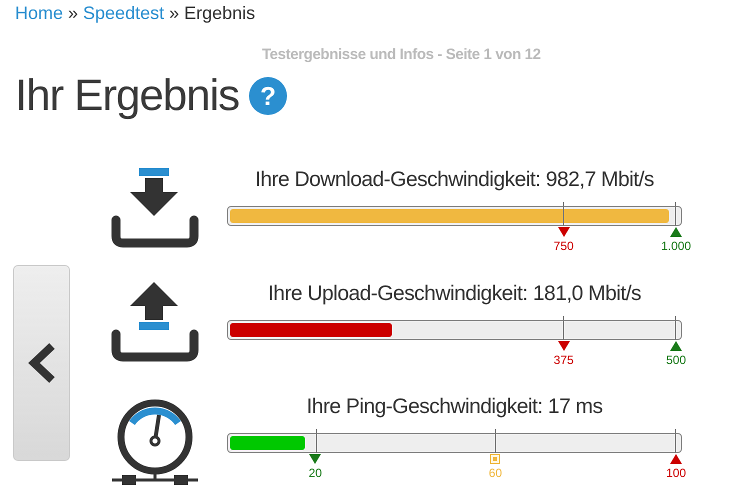 This screenshot has width=737, height=496. Describe the element at coordinates (39, 13) in the screenshot. I see `breadcrumb-link: Home` at that location.